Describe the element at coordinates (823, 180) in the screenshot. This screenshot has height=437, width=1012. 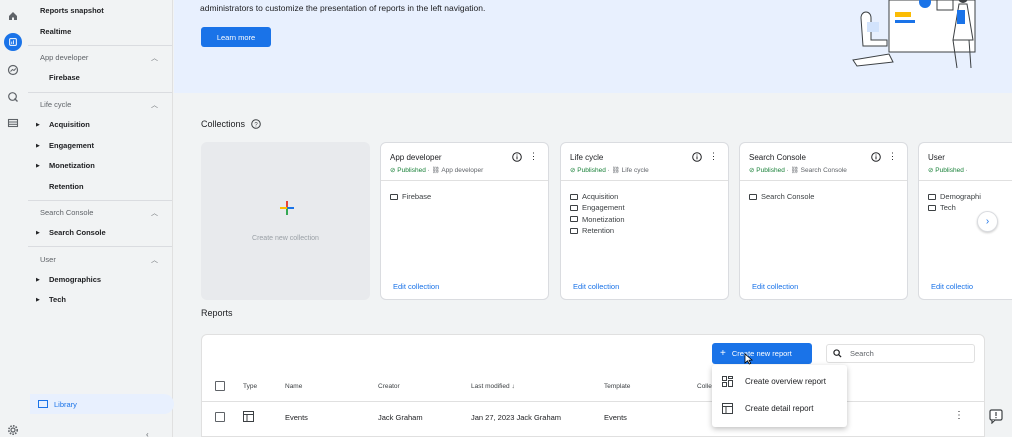
I see `card-divider` at that location.